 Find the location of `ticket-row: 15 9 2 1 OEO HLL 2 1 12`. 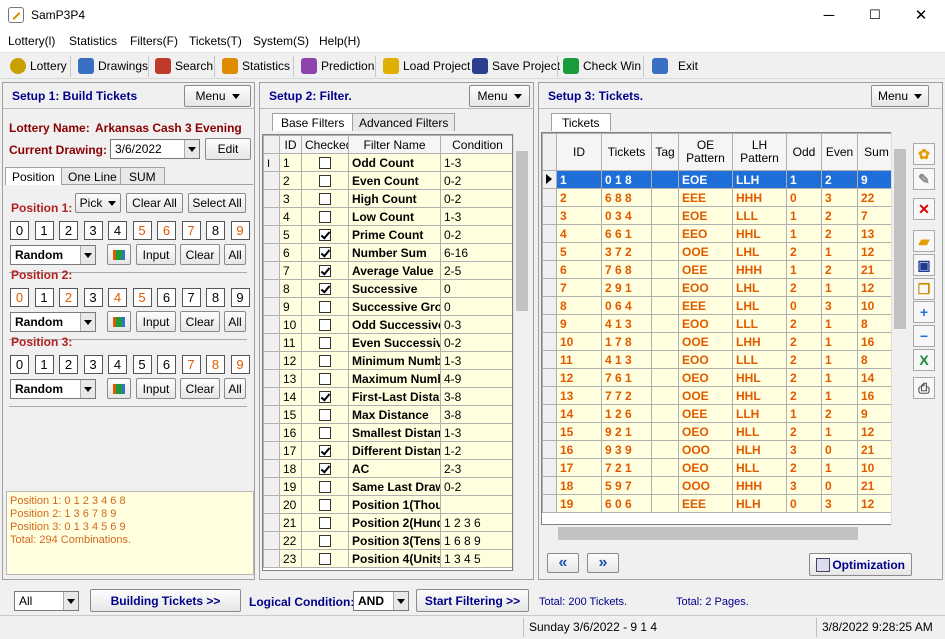

ticket-row: 15 9 2 1 OEO HLL 2 1 12 is located at coordinates (717, 431).